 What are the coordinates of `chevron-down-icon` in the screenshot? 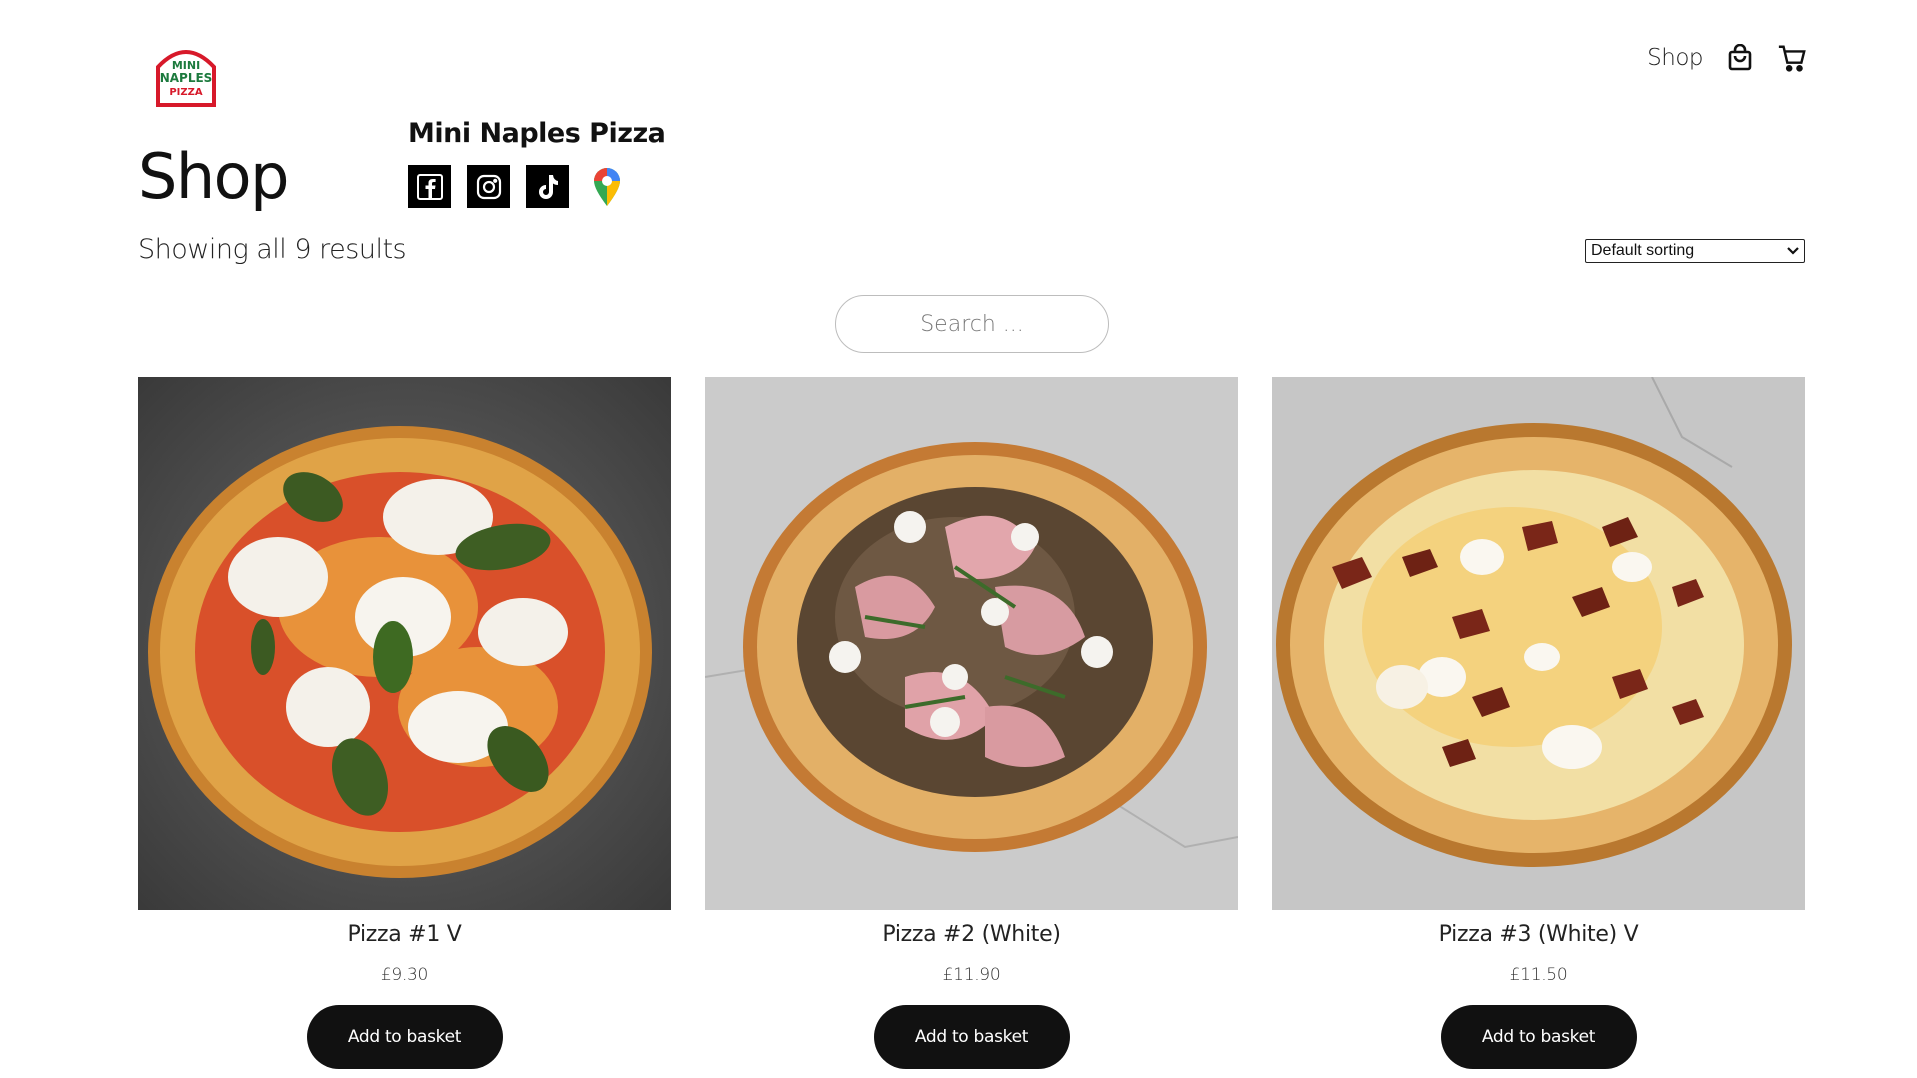 It's located at (1793, 251).